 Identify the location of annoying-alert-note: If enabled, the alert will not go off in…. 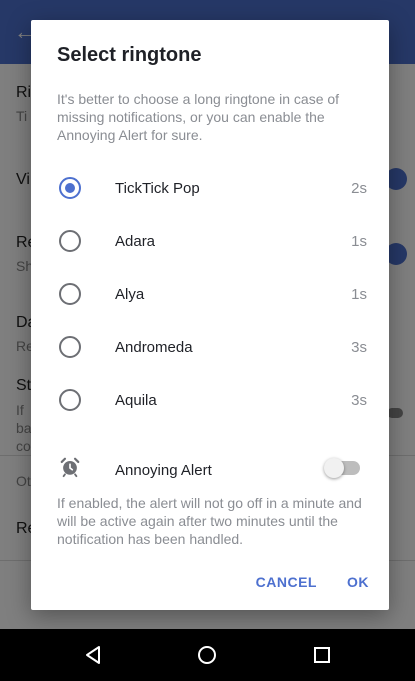
(209, 521).